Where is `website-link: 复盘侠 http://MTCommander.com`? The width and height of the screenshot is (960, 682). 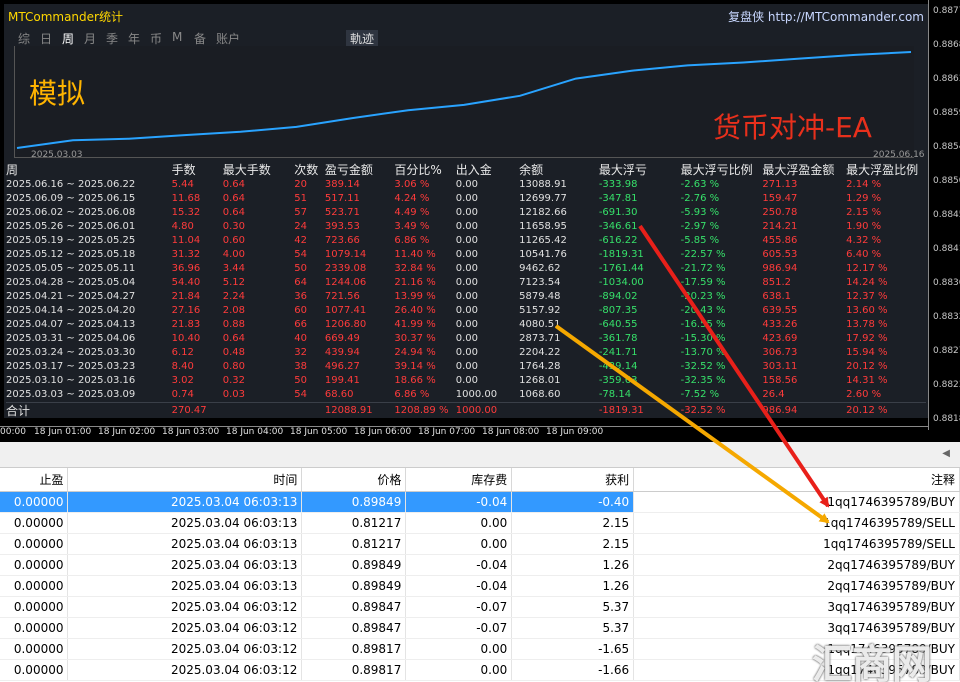
website-link: 复盘侠 http://MTCommander.com is located at coordinates (826, 16).